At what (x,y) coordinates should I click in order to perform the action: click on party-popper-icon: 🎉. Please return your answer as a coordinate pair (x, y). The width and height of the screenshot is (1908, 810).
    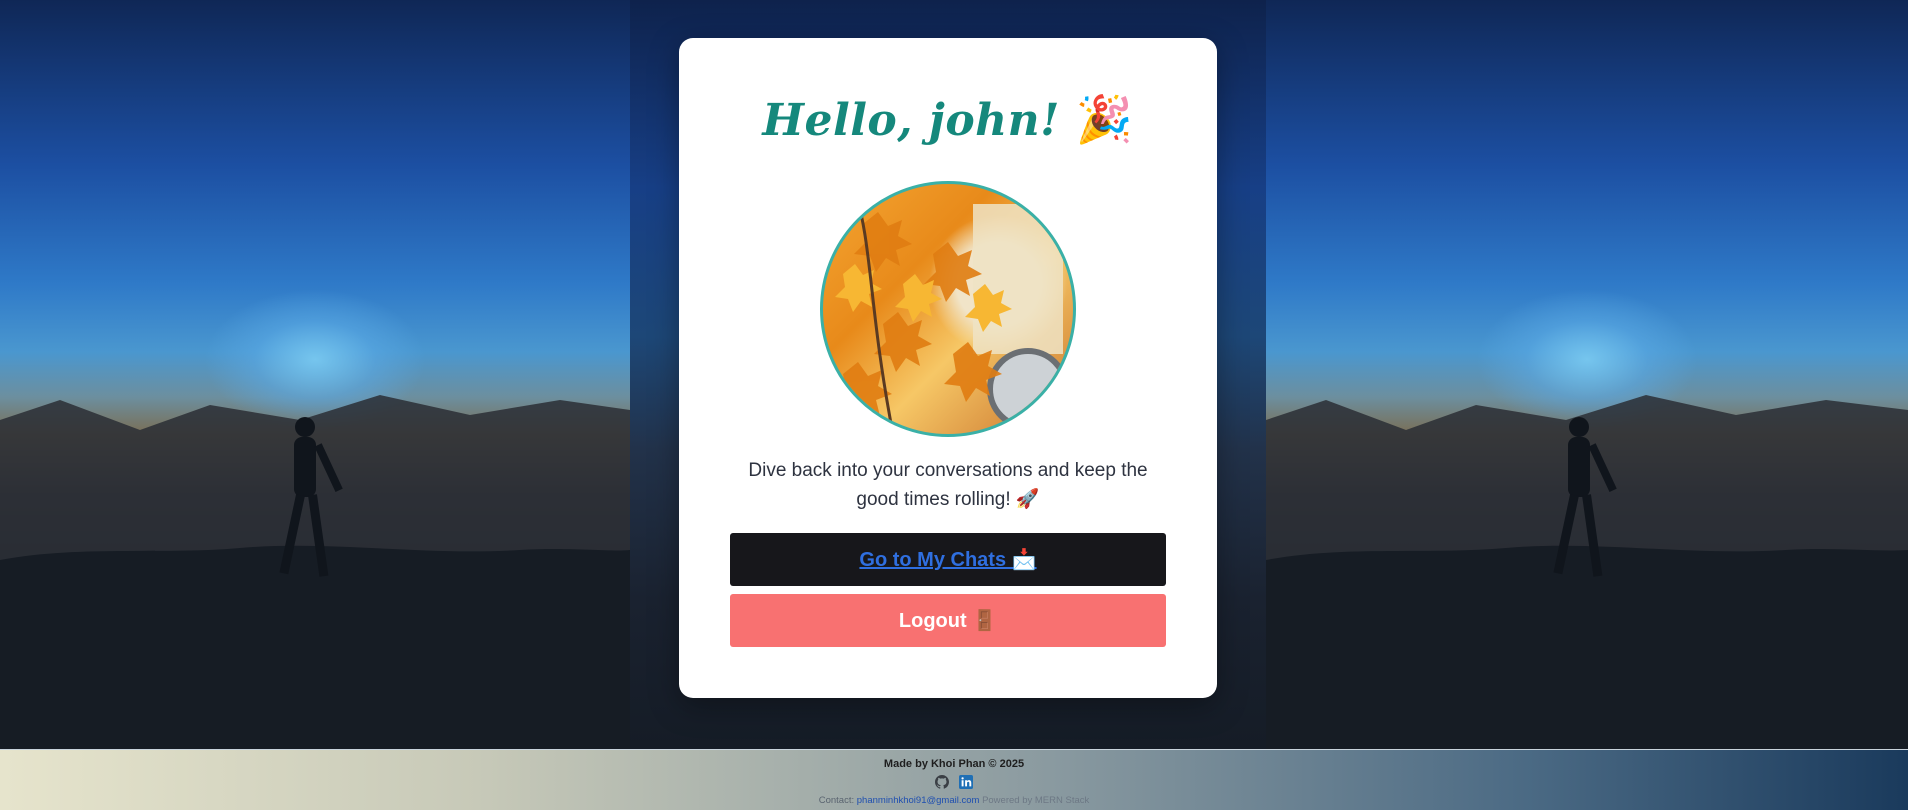
    Looking at the image, I should click on (1104, 119).